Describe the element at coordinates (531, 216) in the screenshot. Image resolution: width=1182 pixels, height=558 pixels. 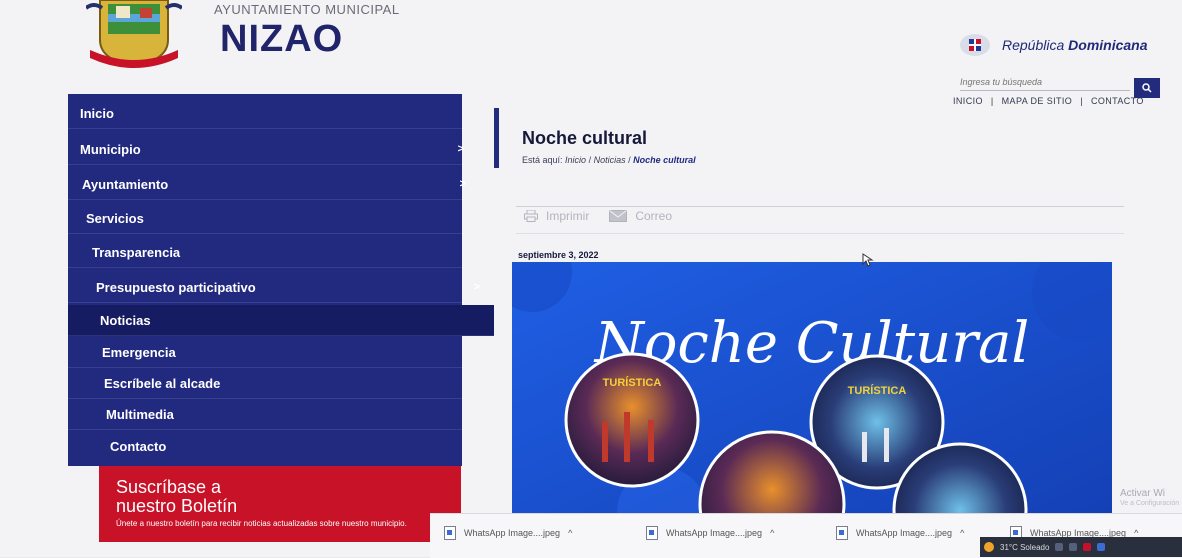
I see `printer-icon` at that location.